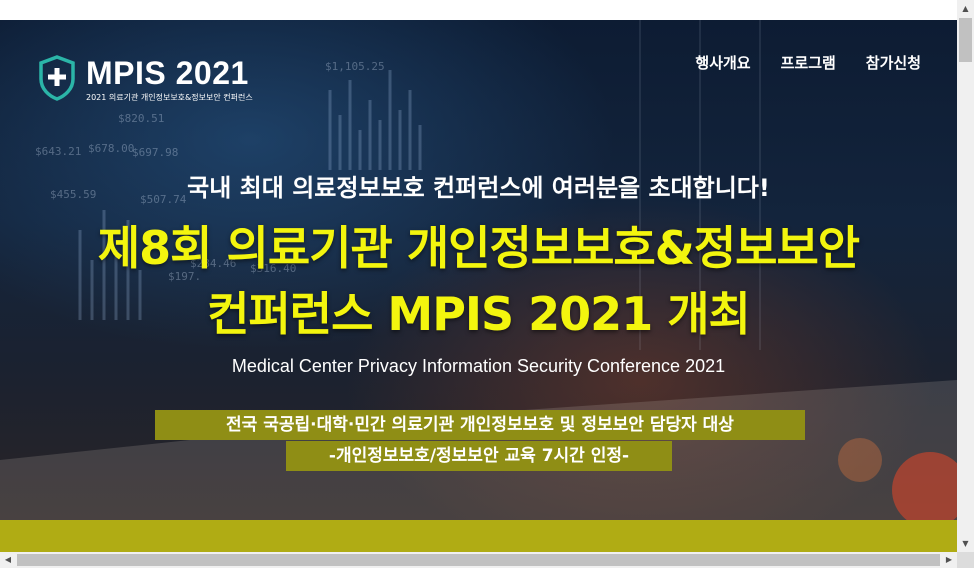  I want to click on horizontal-scrollbar: ◀ ▶, so click(478, 560).